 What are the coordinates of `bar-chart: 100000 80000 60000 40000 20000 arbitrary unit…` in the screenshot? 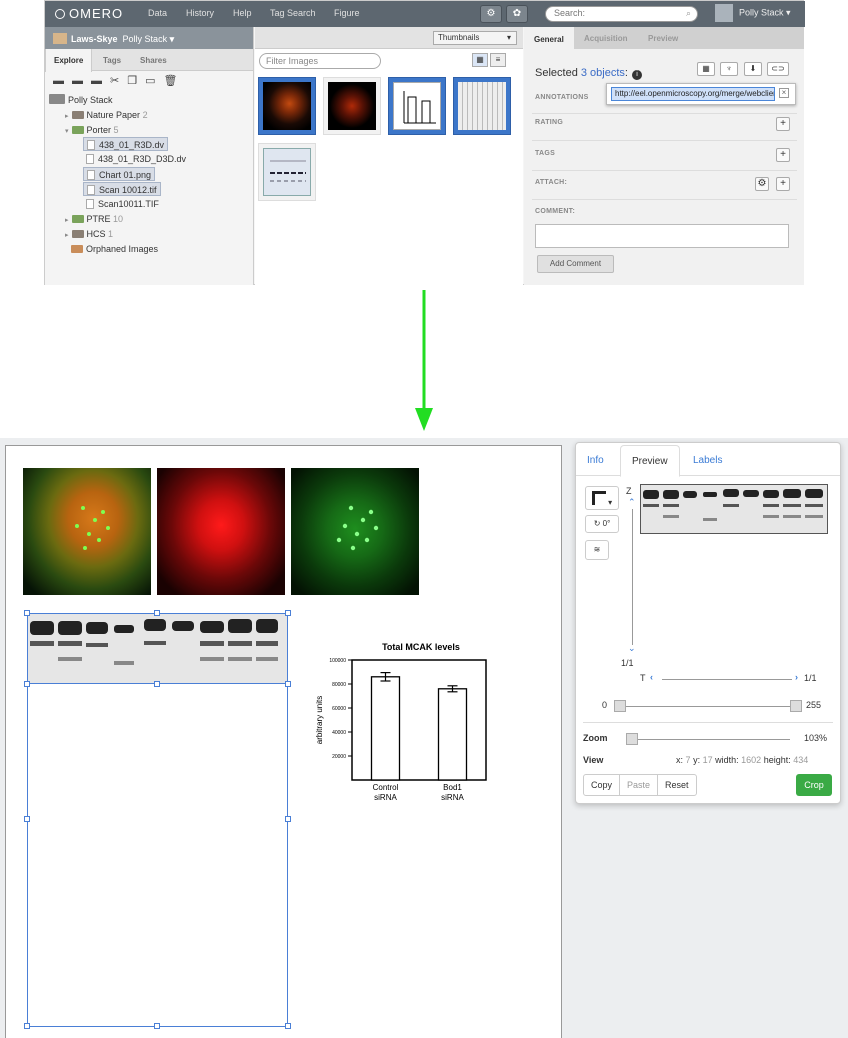 It's located at (405, 732).